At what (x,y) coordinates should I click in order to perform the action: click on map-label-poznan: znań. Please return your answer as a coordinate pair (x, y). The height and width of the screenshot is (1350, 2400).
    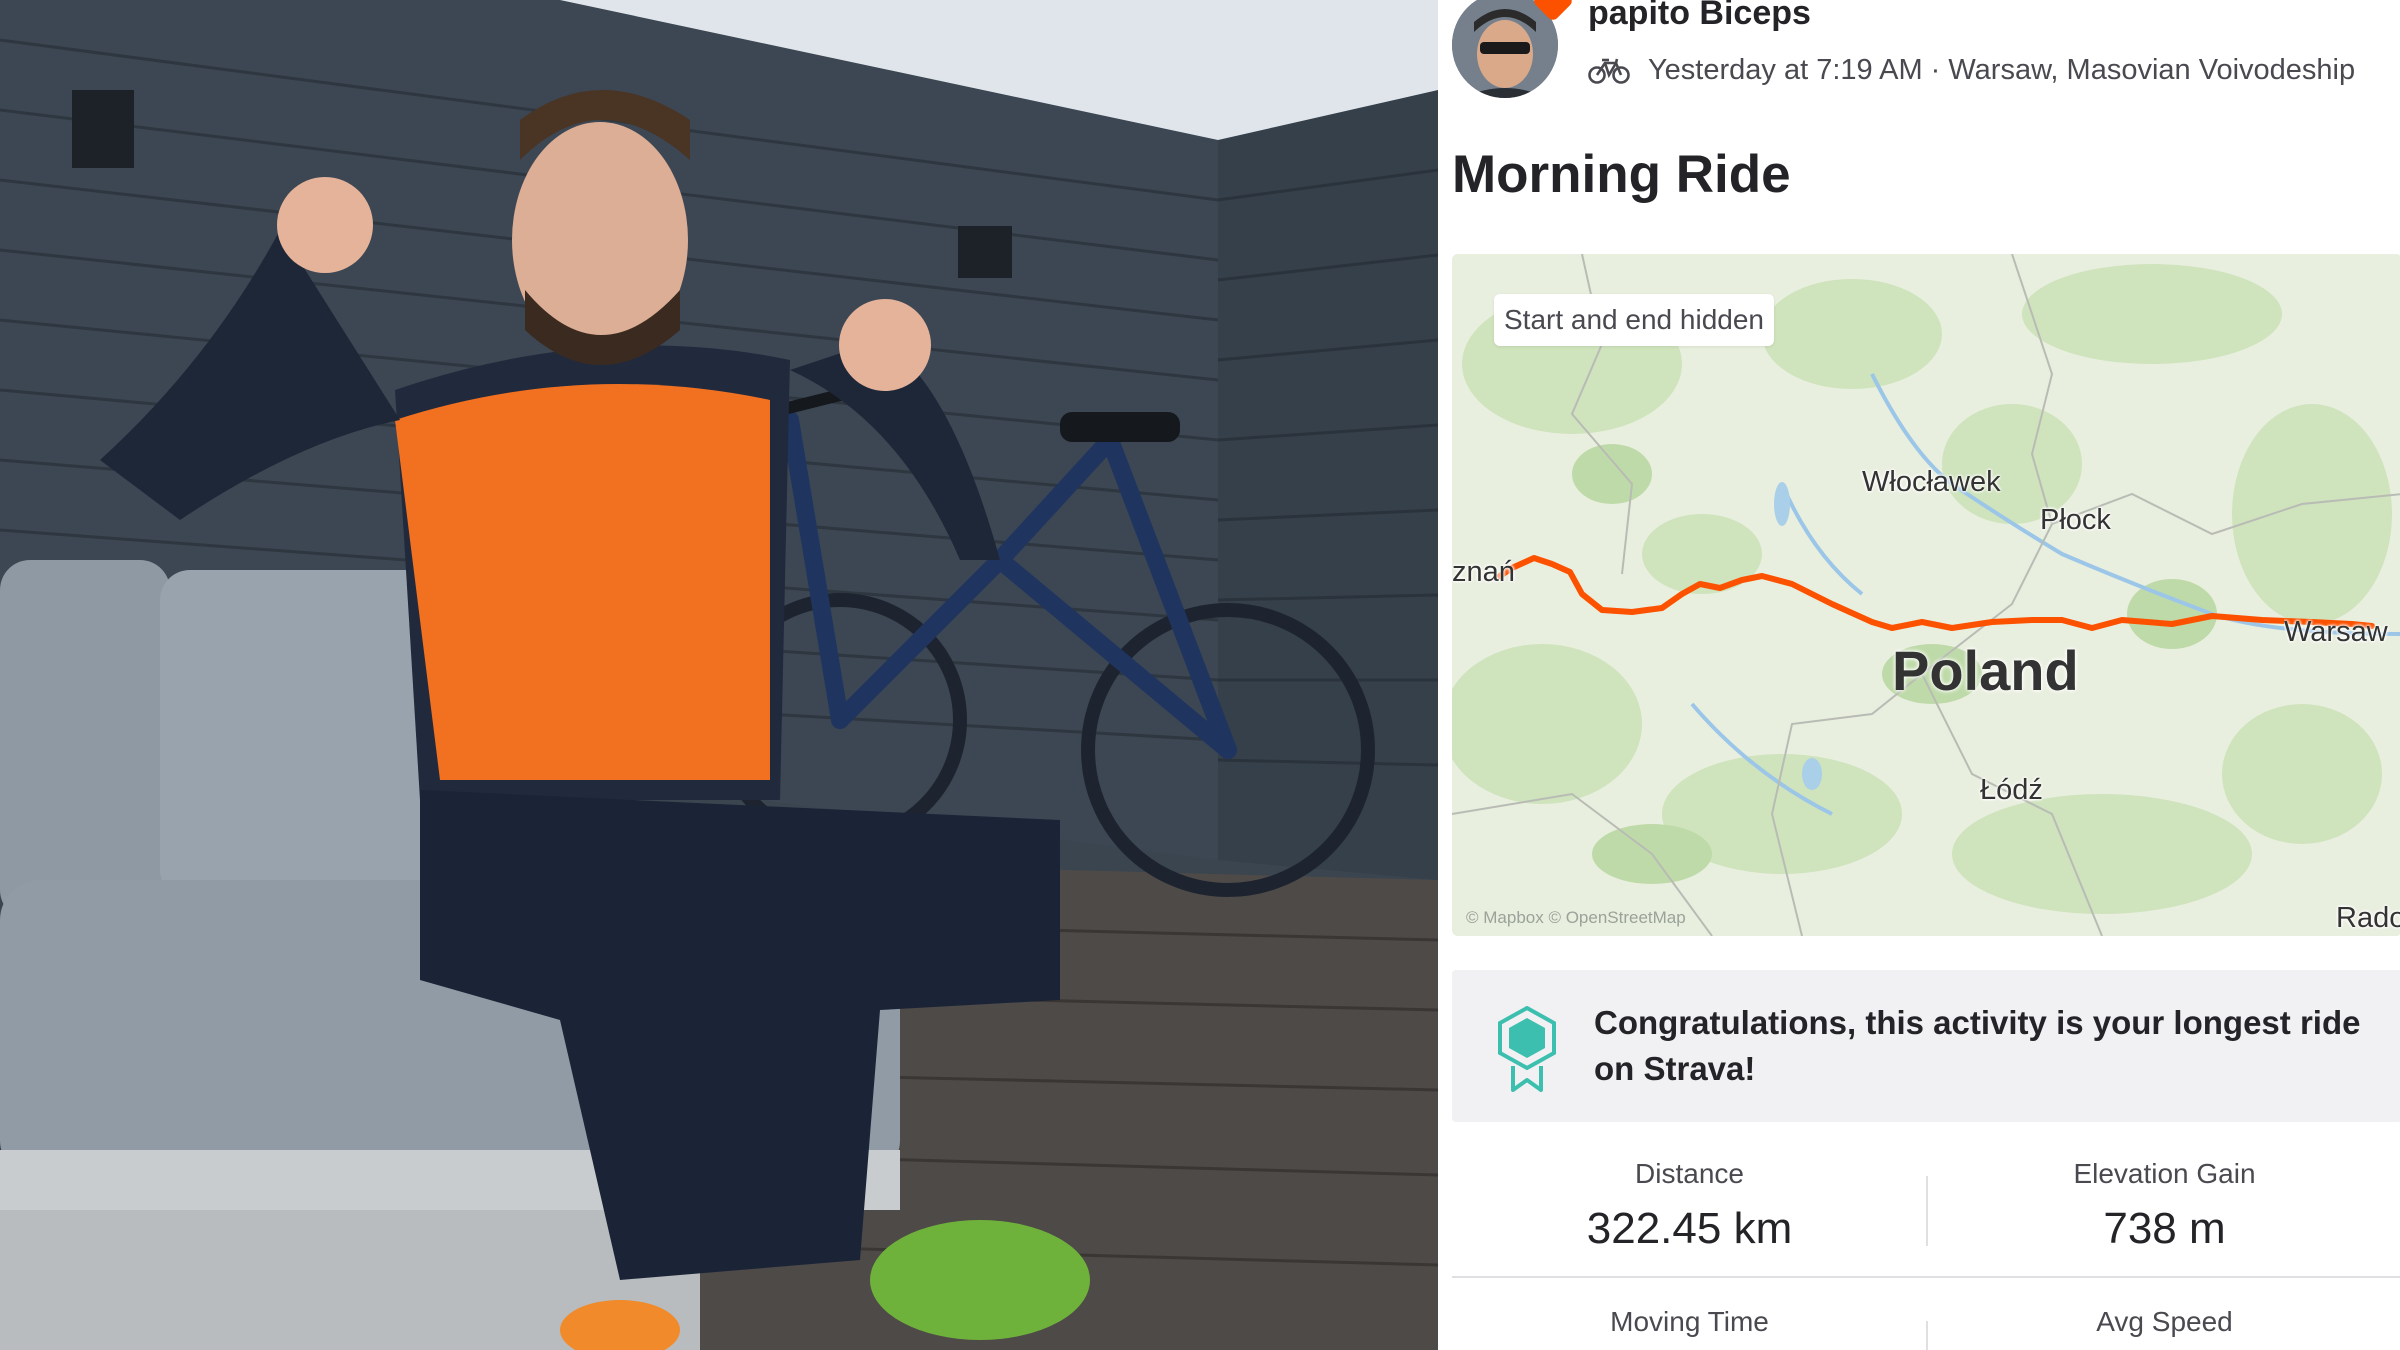
    Looking at the image, I should click on (1483, 572).